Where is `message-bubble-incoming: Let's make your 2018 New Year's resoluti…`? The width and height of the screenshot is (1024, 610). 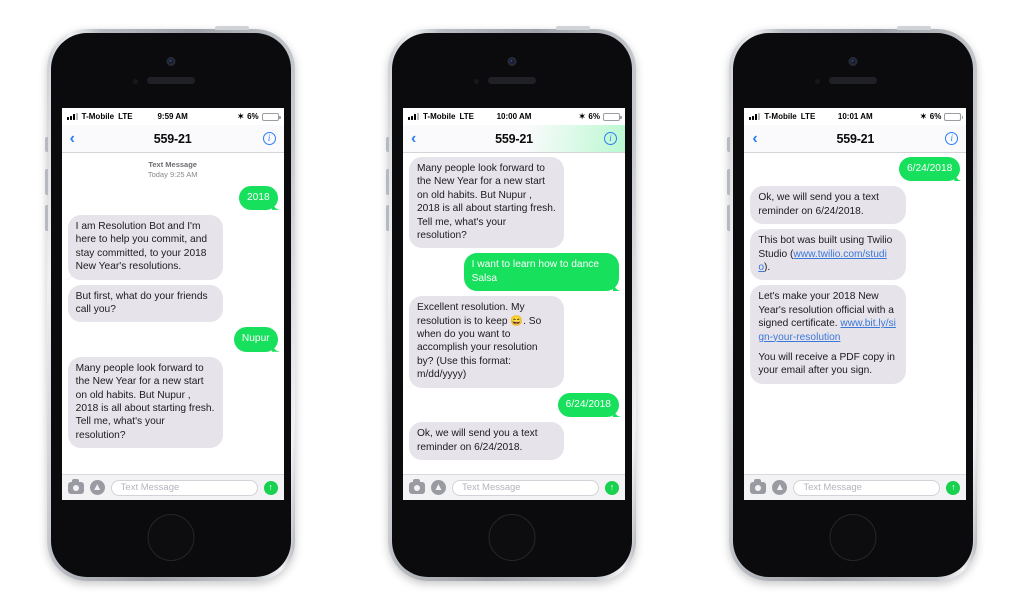 message-bubble-incoming: Let's make your 2018 New Year's resoluti… is located at coordinates (828, 334).